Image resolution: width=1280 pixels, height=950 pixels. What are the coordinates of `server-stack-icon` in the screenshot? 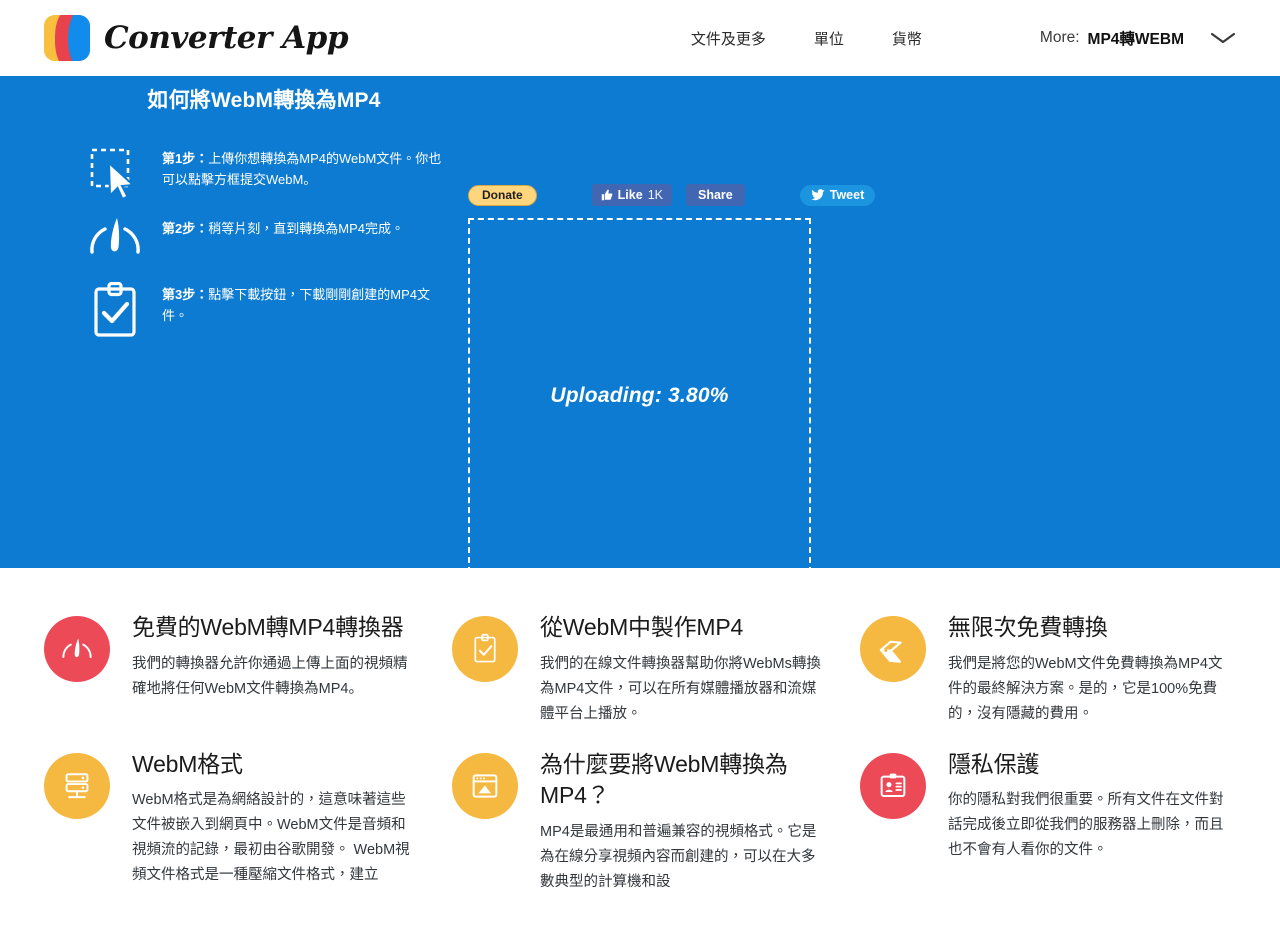 It's located at (77, 785).